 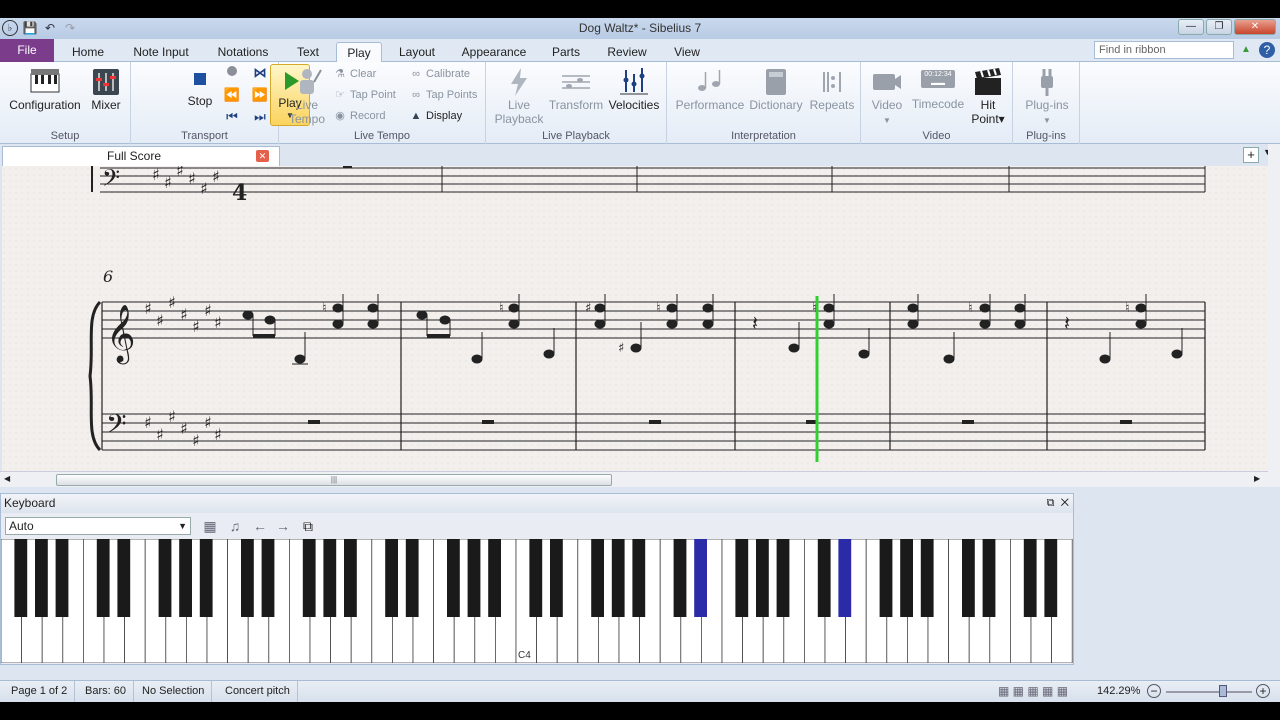 I want to click on record-icon, so click(x=232, y=73).